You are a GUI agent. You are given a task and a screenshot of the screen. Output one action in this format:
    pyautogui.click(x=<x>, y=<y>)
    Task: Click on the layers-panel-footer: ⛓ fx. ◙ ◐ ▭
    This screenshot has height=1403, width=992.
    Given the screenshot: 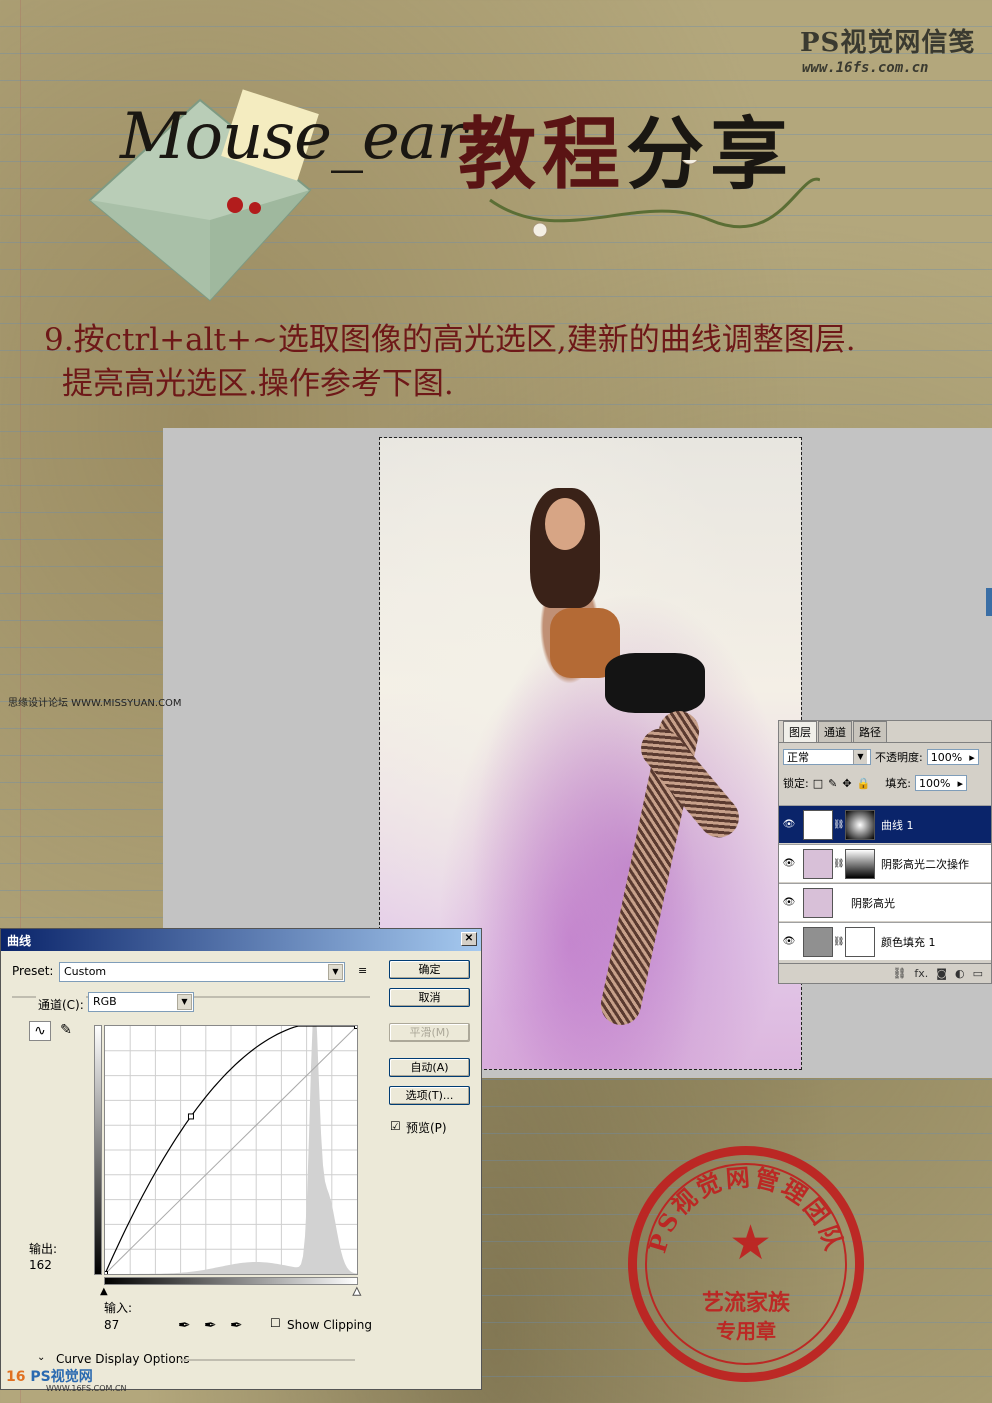 What is the action you would take?
    pyautogui.click(x=885, y=973)
    